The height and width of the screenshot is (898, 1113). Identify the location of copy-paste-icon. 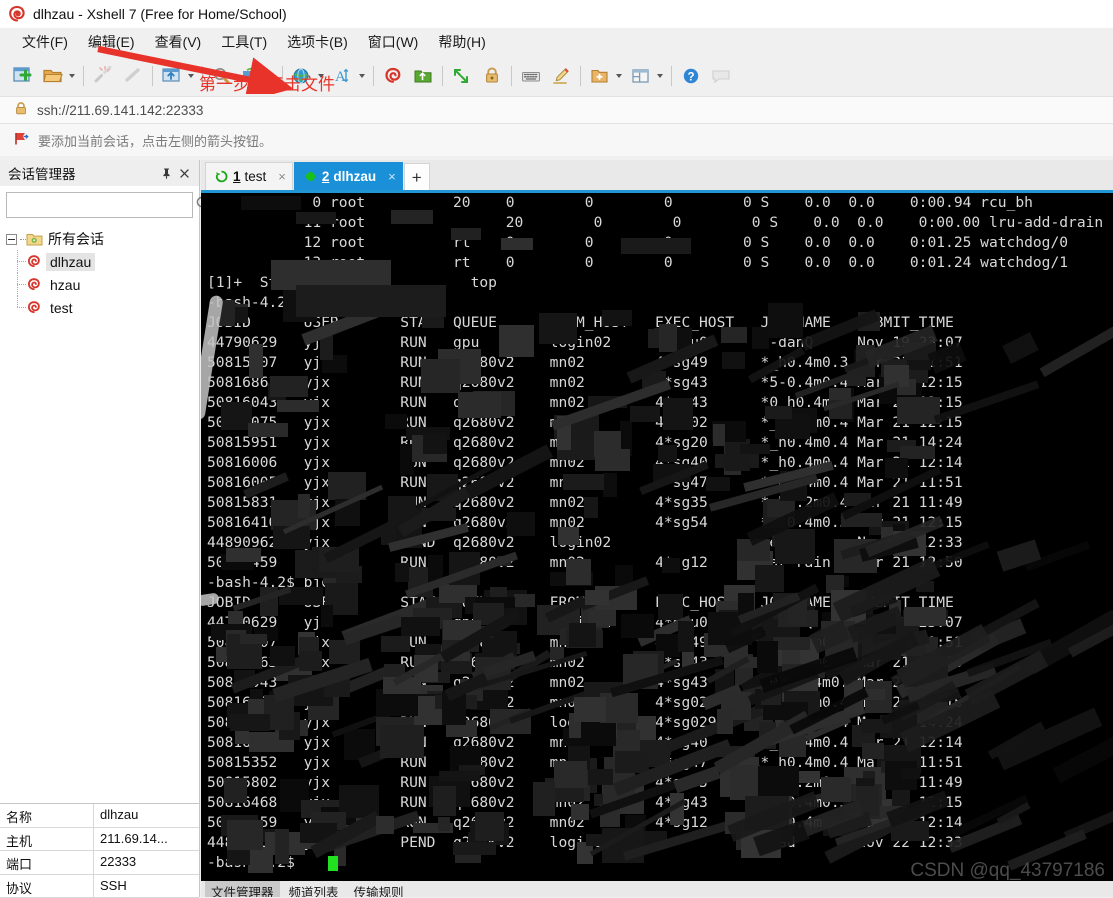
(252, 76).